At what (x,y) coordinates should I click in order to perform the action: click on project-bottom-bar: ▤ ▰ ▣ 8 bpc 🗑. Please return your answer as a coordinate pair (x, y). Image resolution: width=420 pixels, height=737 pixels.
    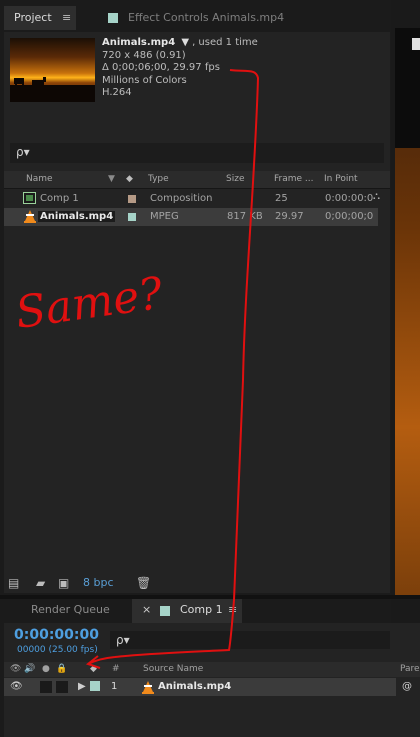
    Looking at the image, I should click on (197, 583).